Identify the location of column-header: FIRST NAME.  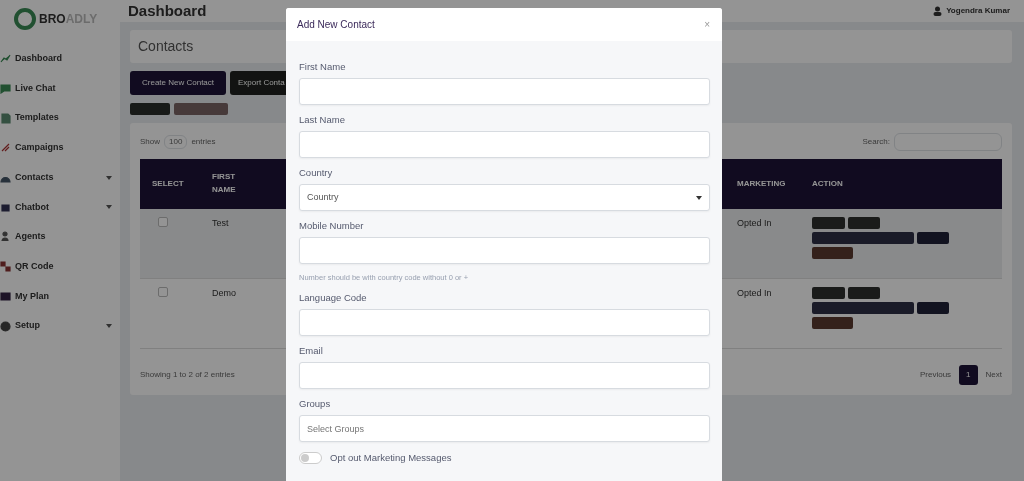
(227, 184).